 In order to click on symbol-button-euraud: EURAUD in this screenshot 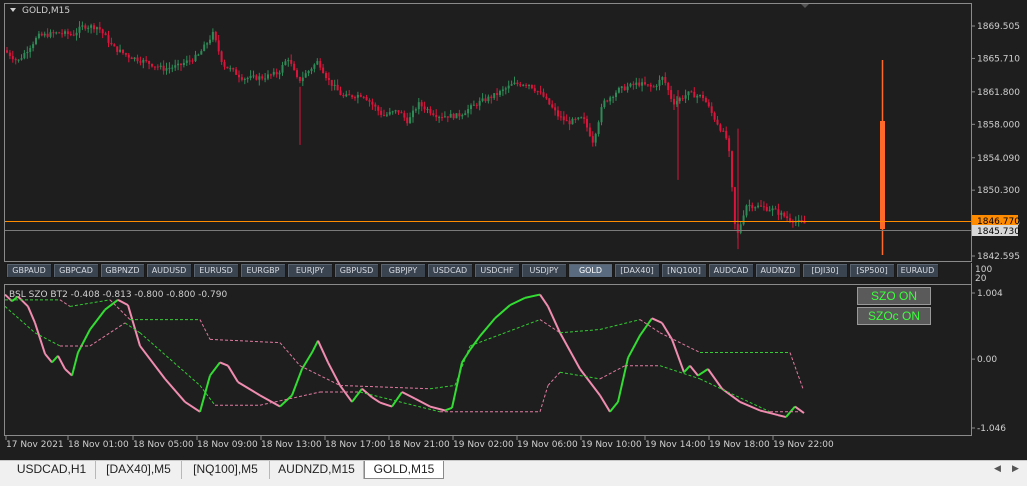, I will do `click(917, 270)`.